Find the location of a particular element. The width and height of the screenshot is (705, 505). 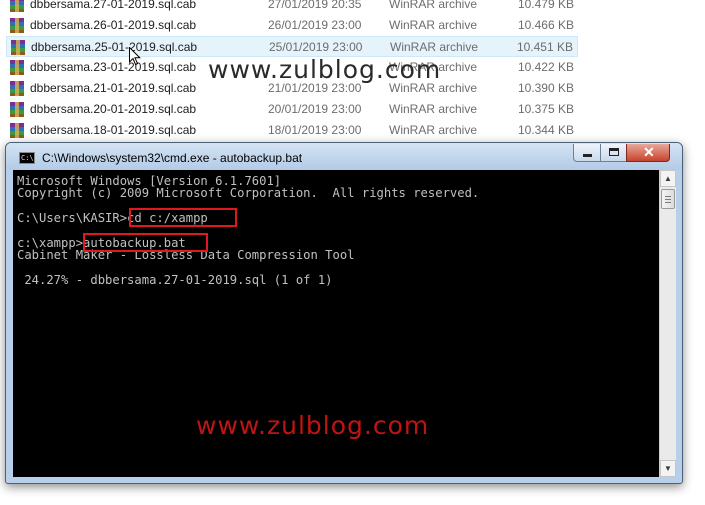

highlight-box-cd-command is located at coordinates (183, 217).